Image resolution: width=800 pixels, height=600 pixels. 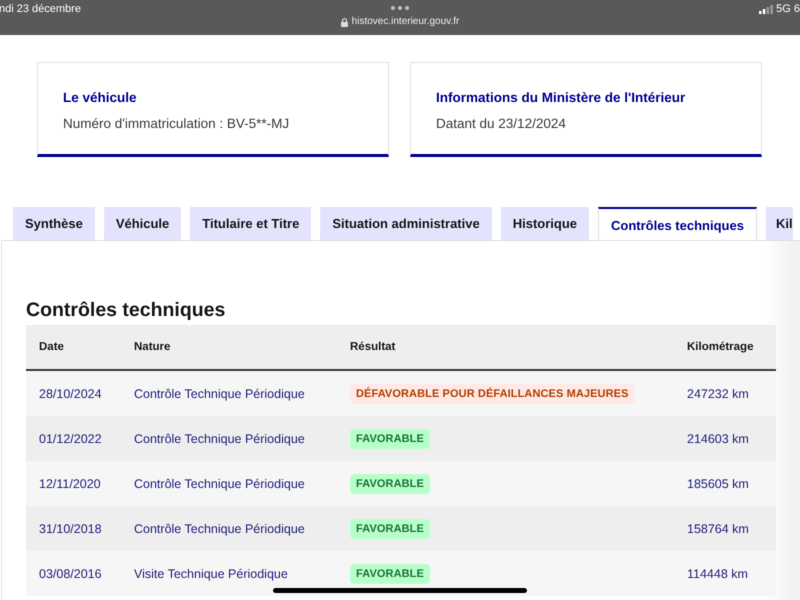 What do you see at coordinates (501, 124) in the screenshot?
I see `card-text: Datant du 23/12/2024` at bounding box center [501, 124].